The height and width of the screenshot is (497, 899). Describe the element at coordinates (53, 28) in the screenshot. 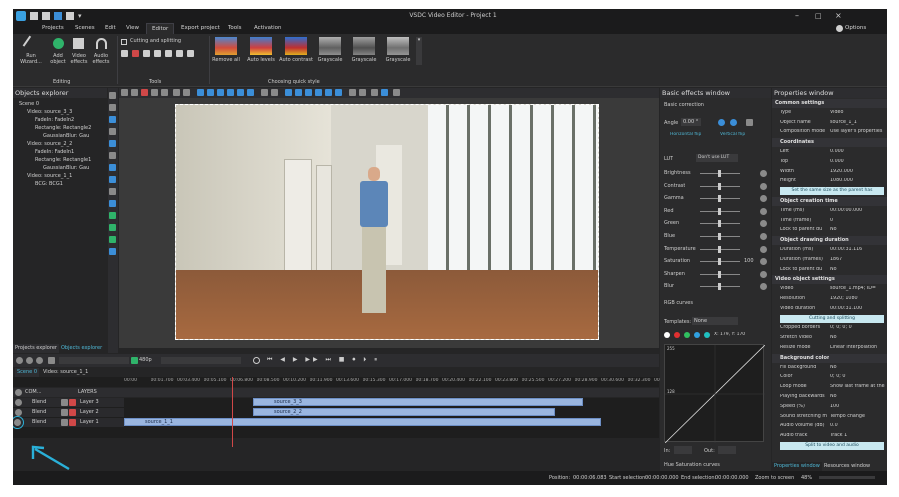

I see `menu-projects: Projects` at that location.